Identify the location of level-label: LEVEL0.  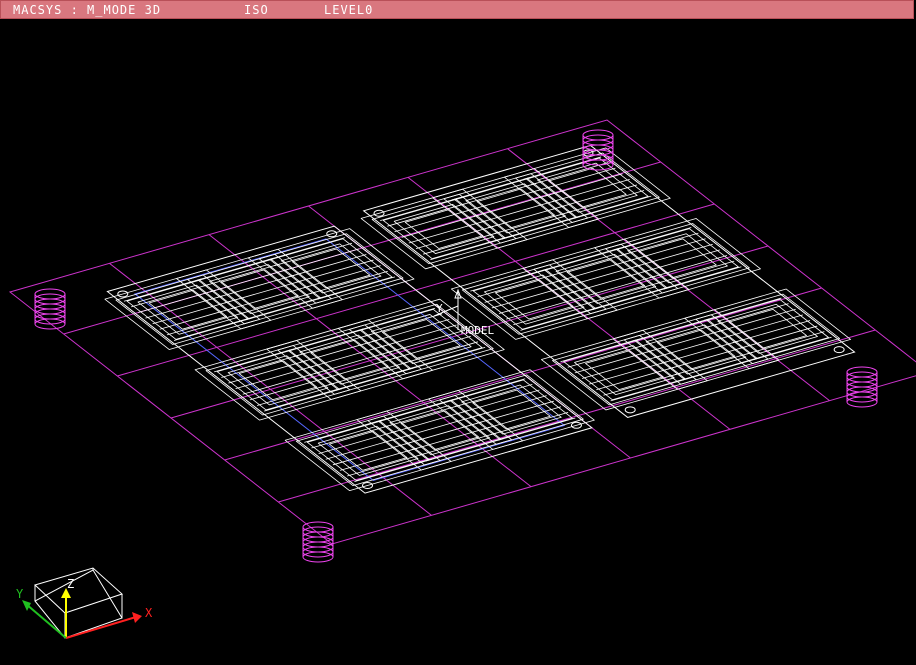
(349, 10).